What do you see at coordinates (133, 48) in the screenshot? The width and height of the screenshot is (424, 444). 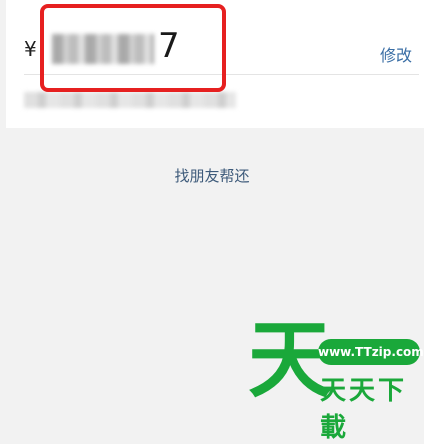 I see `red-highlight-annotation` at bounding box center [133, 48].